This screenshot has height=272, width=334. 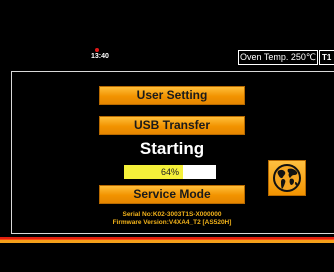 I want to click on progress-bar: 64%, so click(x=170, y=172).